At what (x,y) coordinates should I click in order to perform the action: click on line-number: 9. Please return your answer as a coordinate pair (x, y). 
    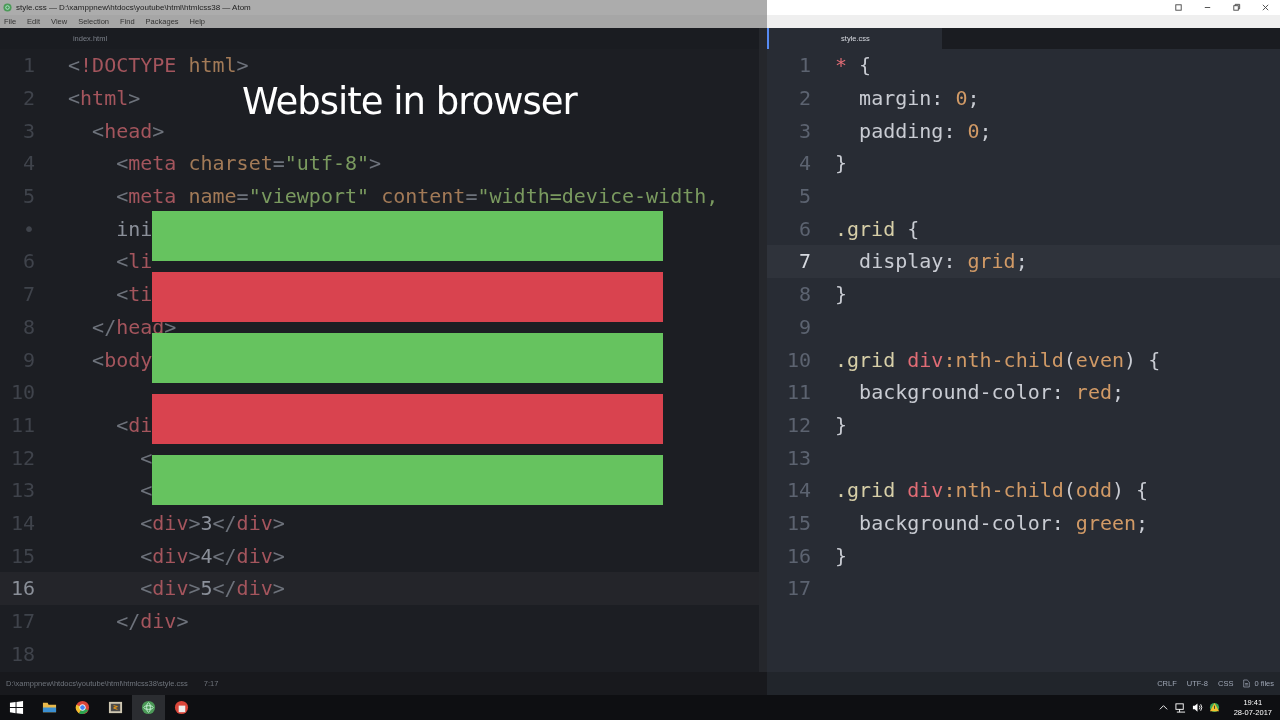
    Looking at the image, I should click on (804, 326).